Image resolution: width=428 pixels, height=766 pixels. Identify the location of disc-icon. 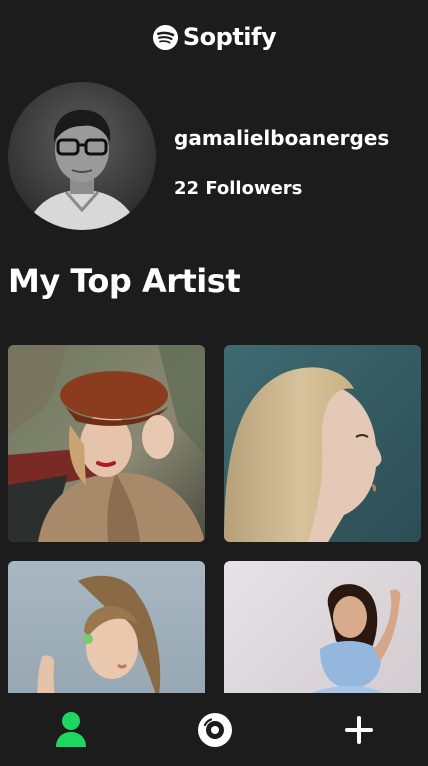
(215, 729).